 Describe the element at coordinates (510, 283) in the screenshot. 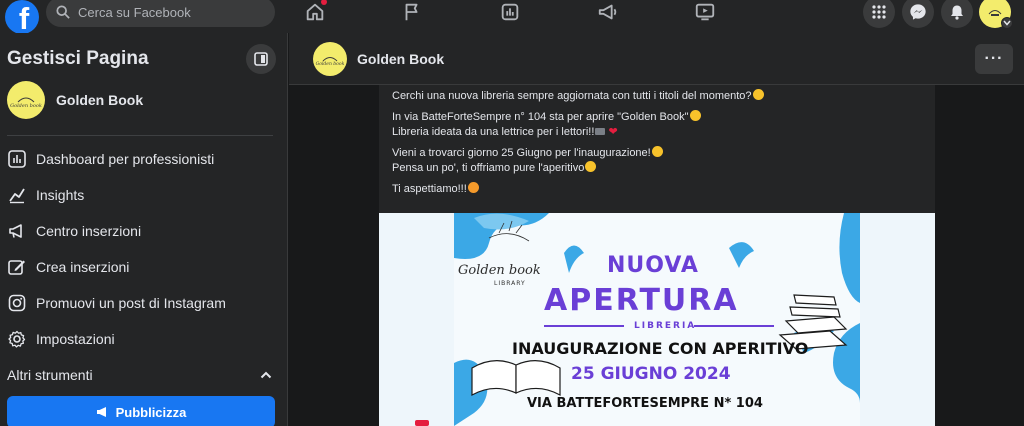

I see `flyer-logo-subtitle: LIBRARY` at that location.